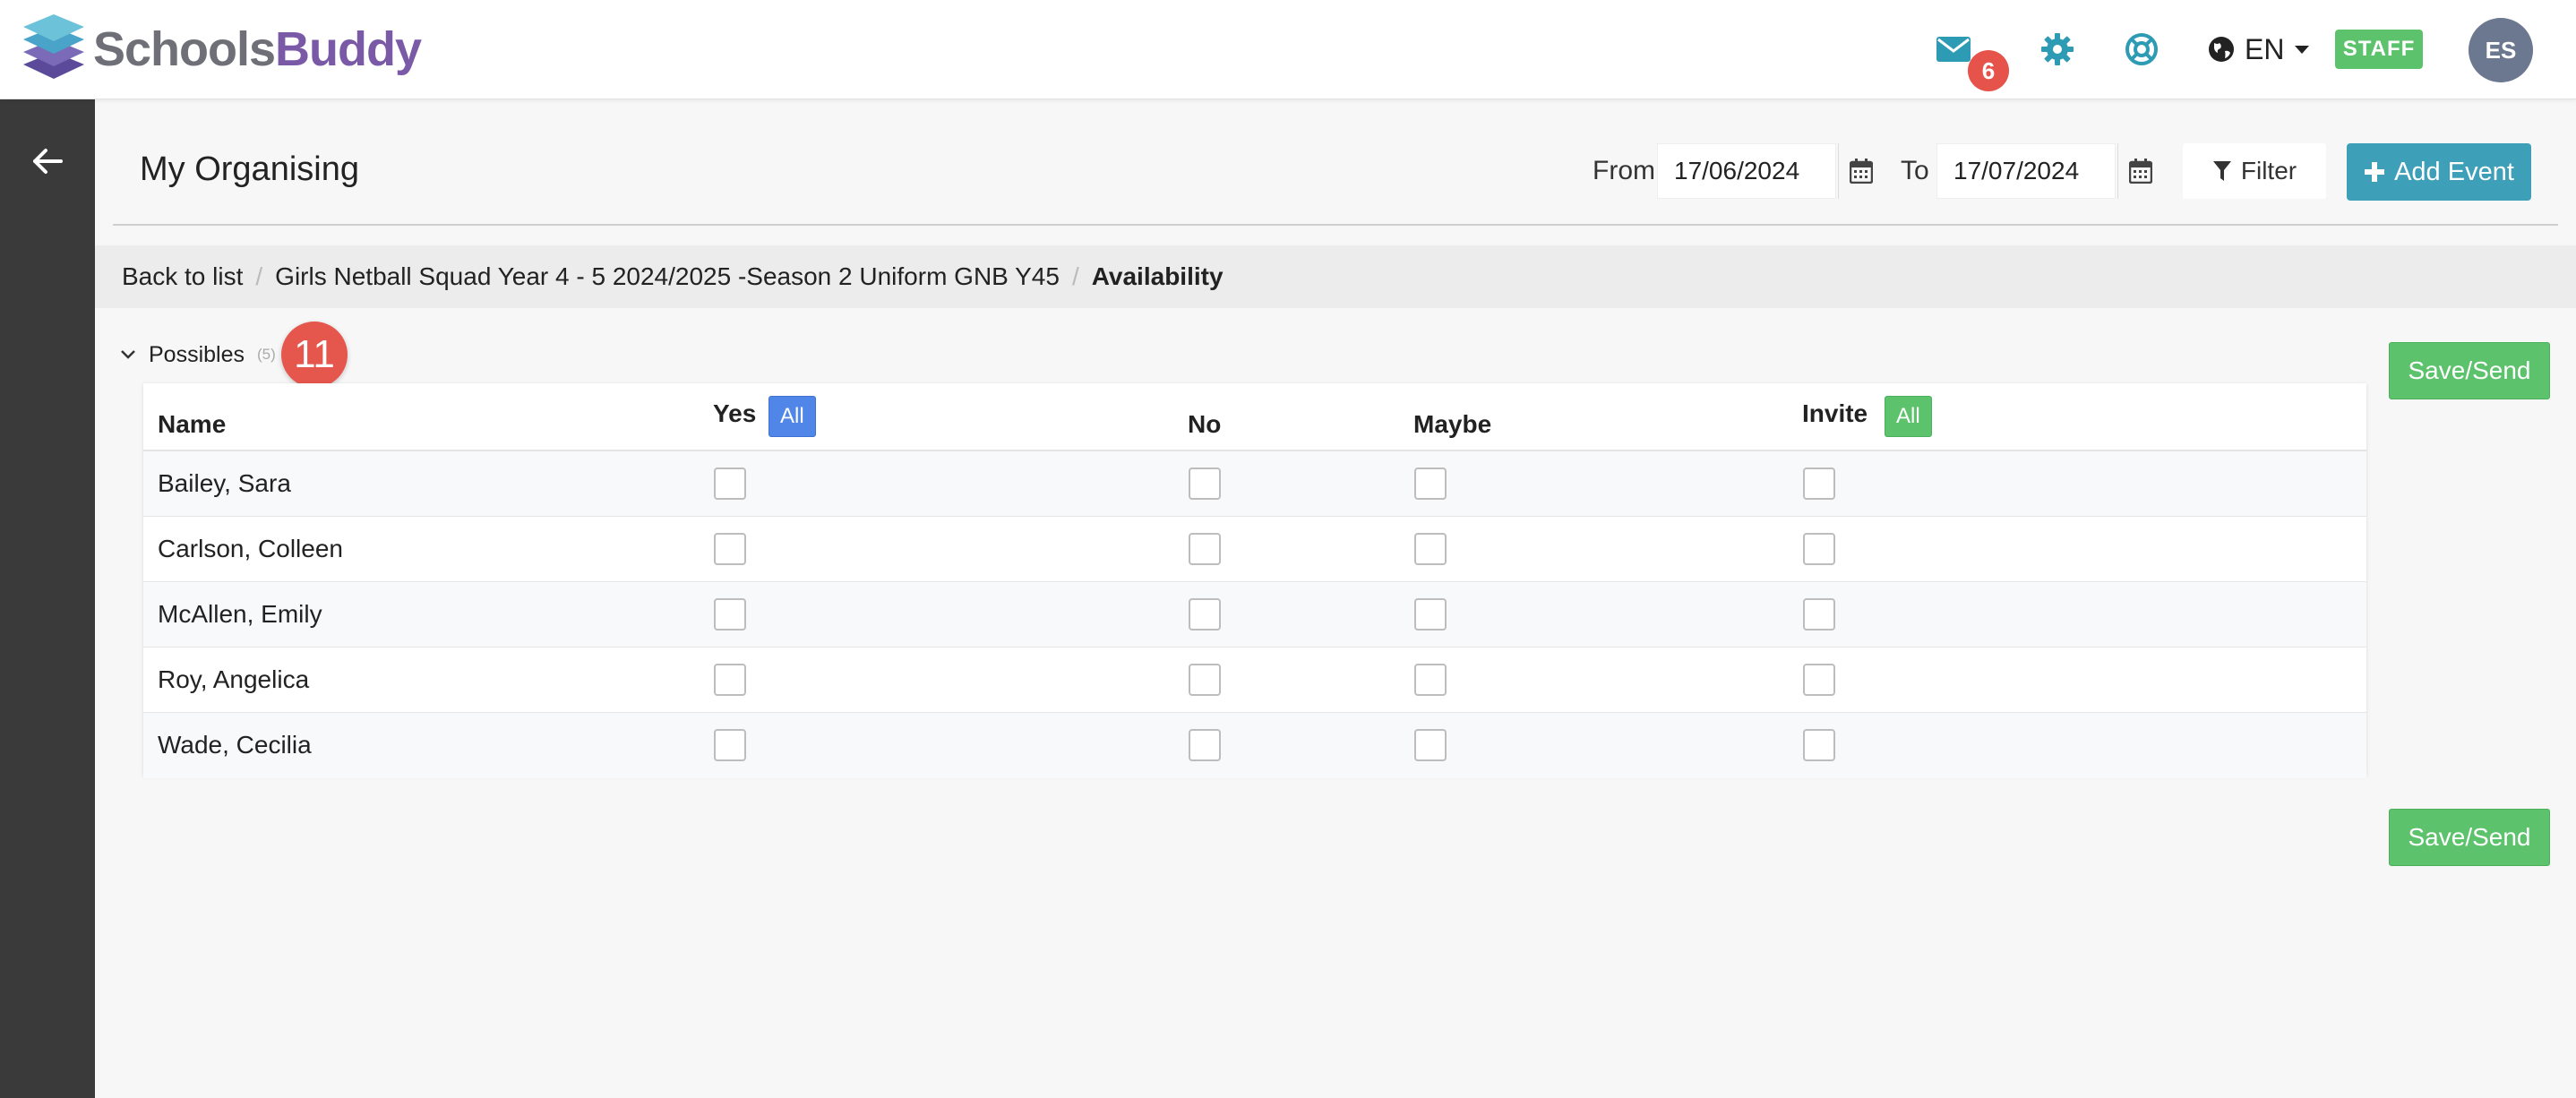  Describe the element at coordinates (1254, 550) in the screenshot. I see `table-row: Carlson, Colleen` at that location.